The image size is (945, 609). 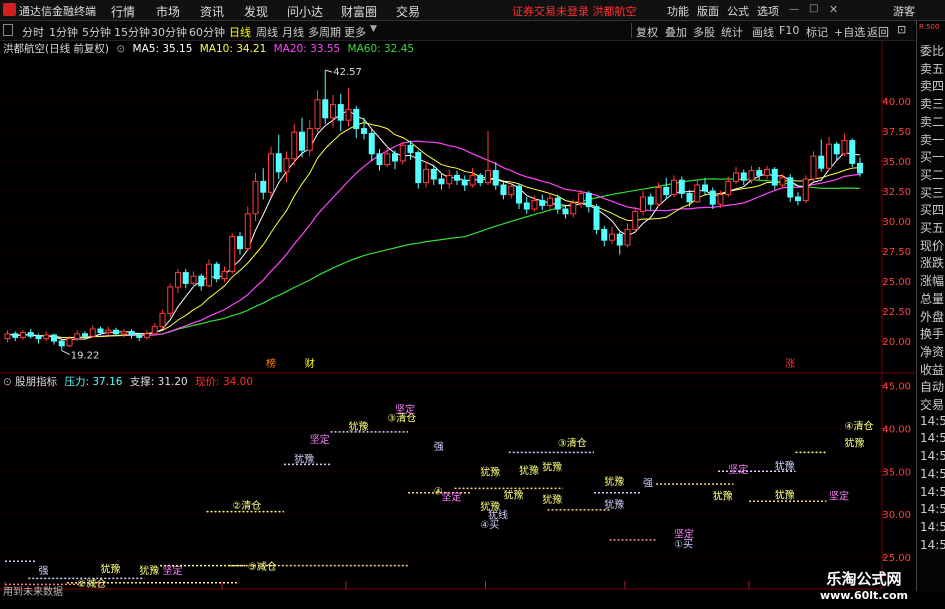 I want to click on price-tick-label: 25.00, so click(x=896, y=282).